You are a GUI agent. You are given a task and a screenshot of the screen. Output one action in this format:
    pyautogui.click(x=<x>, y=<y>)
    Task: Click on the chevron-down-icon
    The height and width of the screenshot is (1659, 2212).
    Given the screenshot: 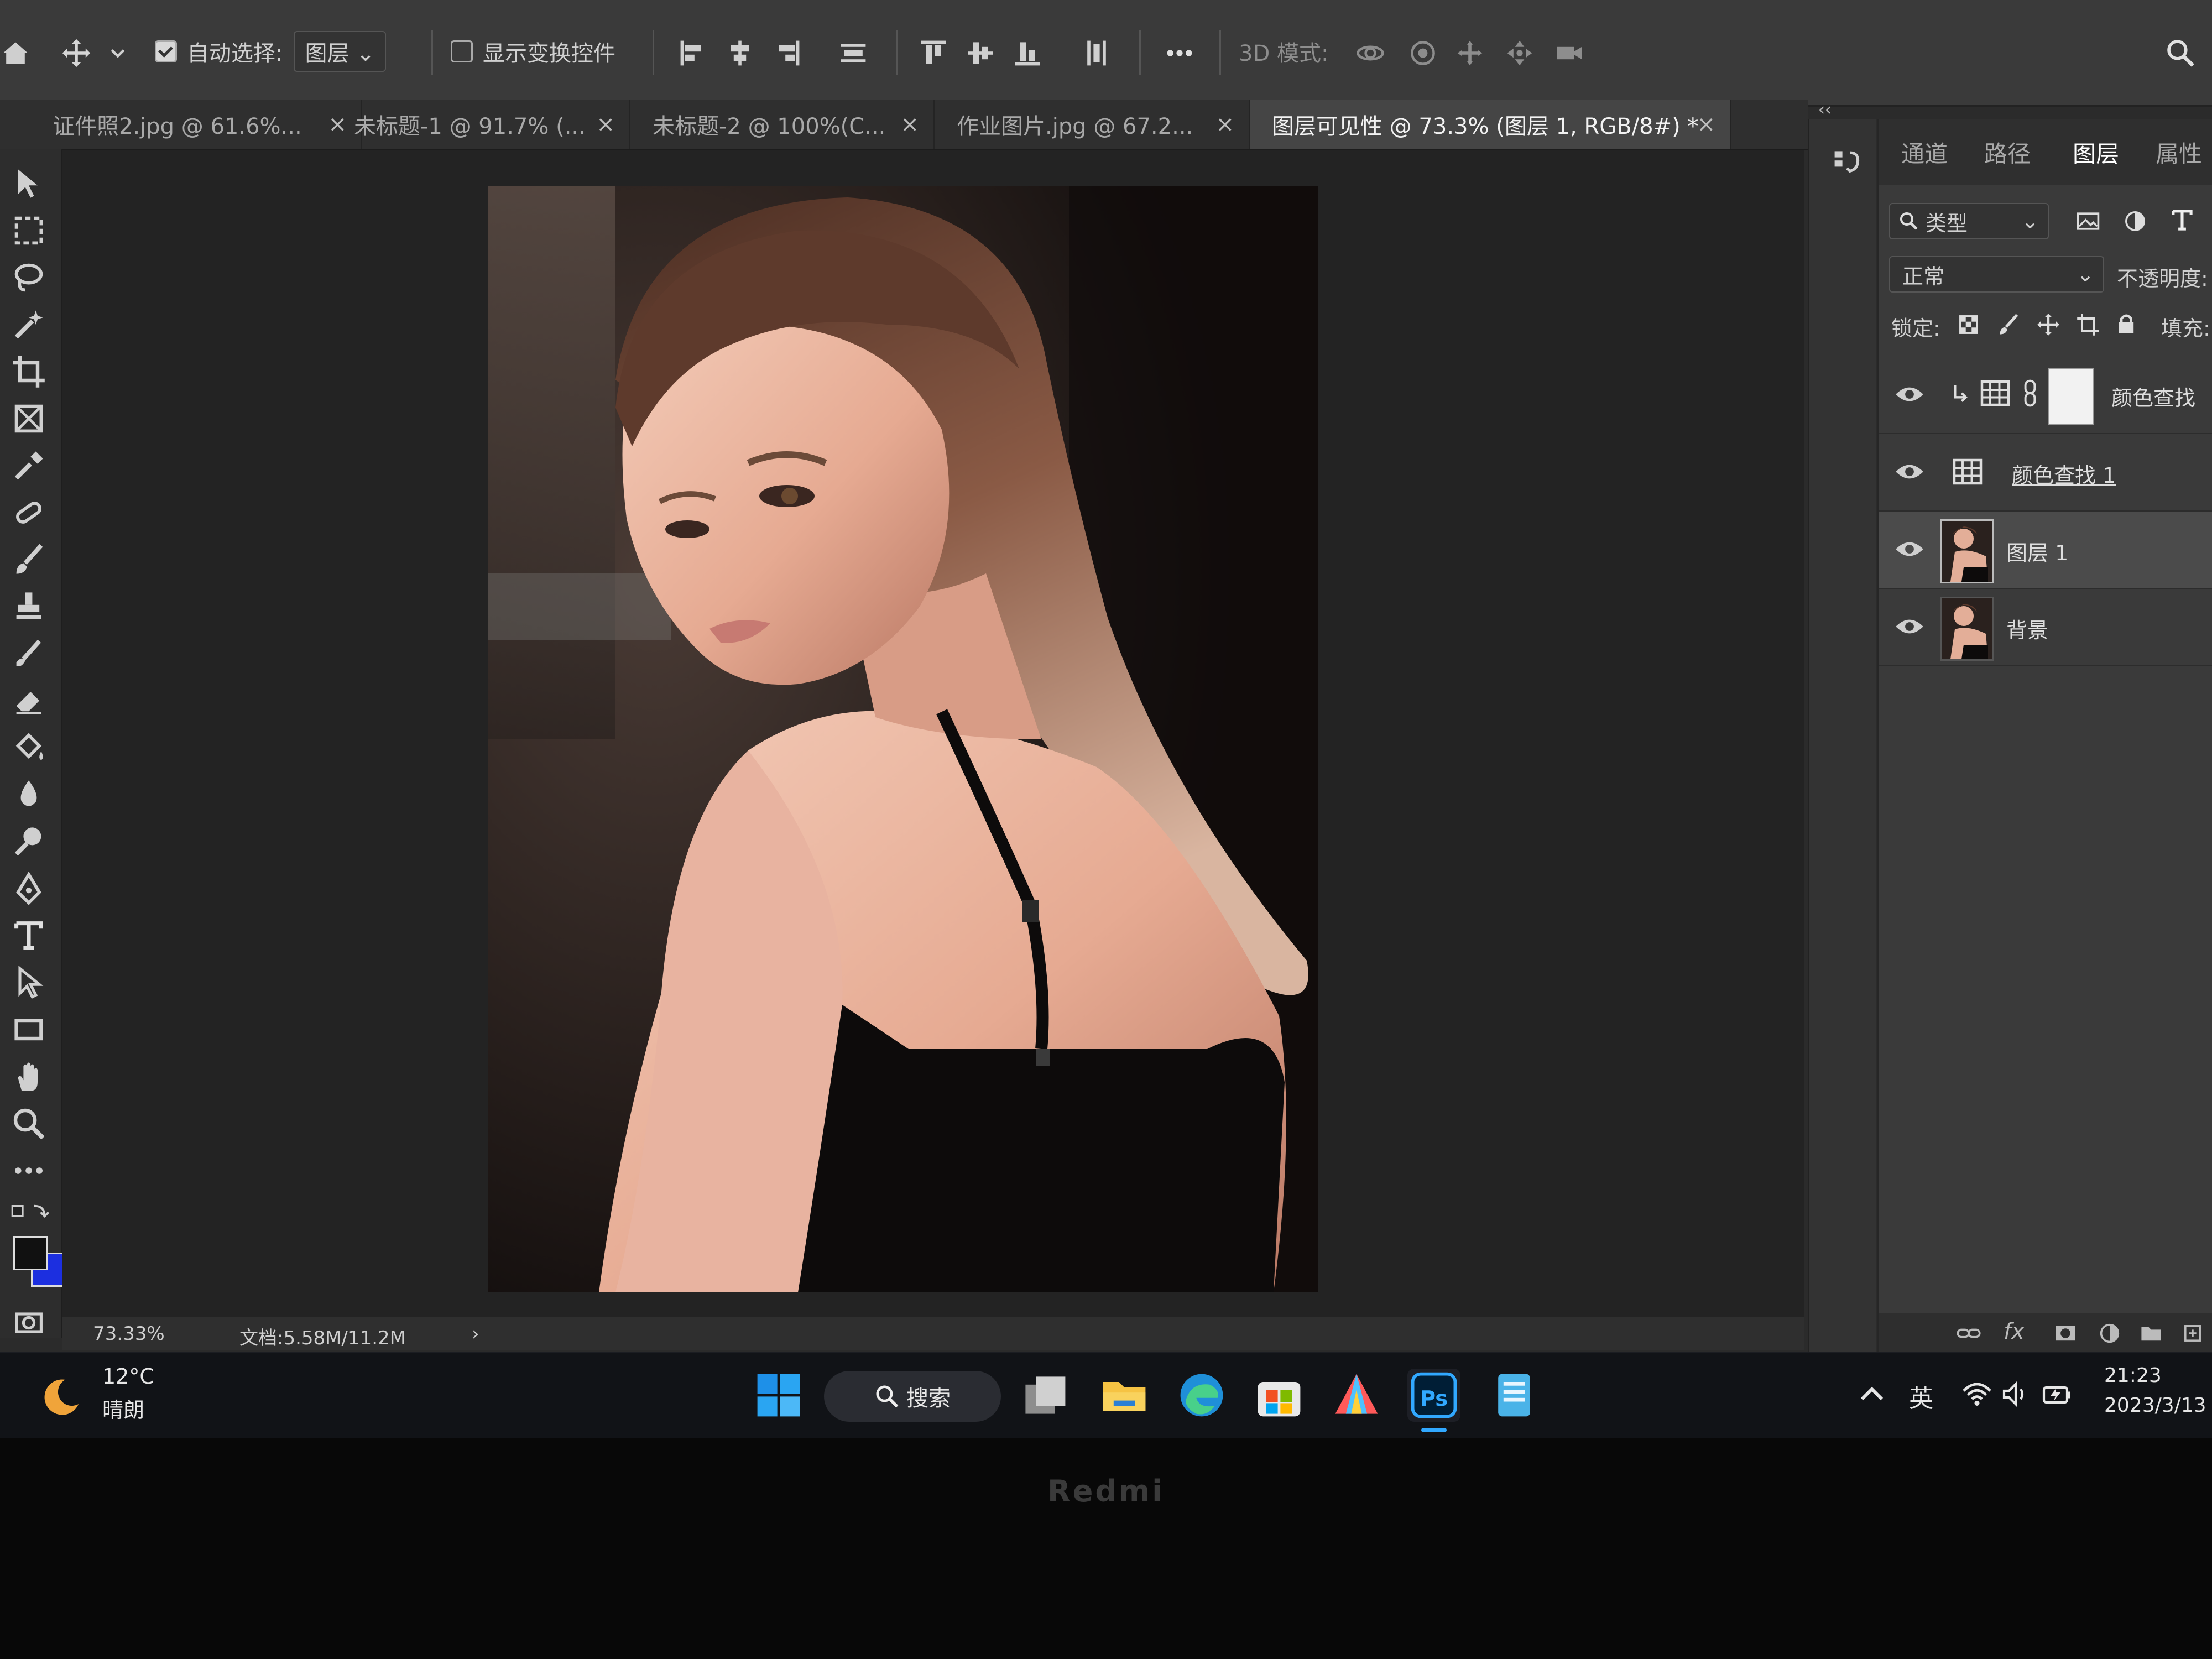 What is the action you would take?
    pyautogui.click(x=118, y=54)
    